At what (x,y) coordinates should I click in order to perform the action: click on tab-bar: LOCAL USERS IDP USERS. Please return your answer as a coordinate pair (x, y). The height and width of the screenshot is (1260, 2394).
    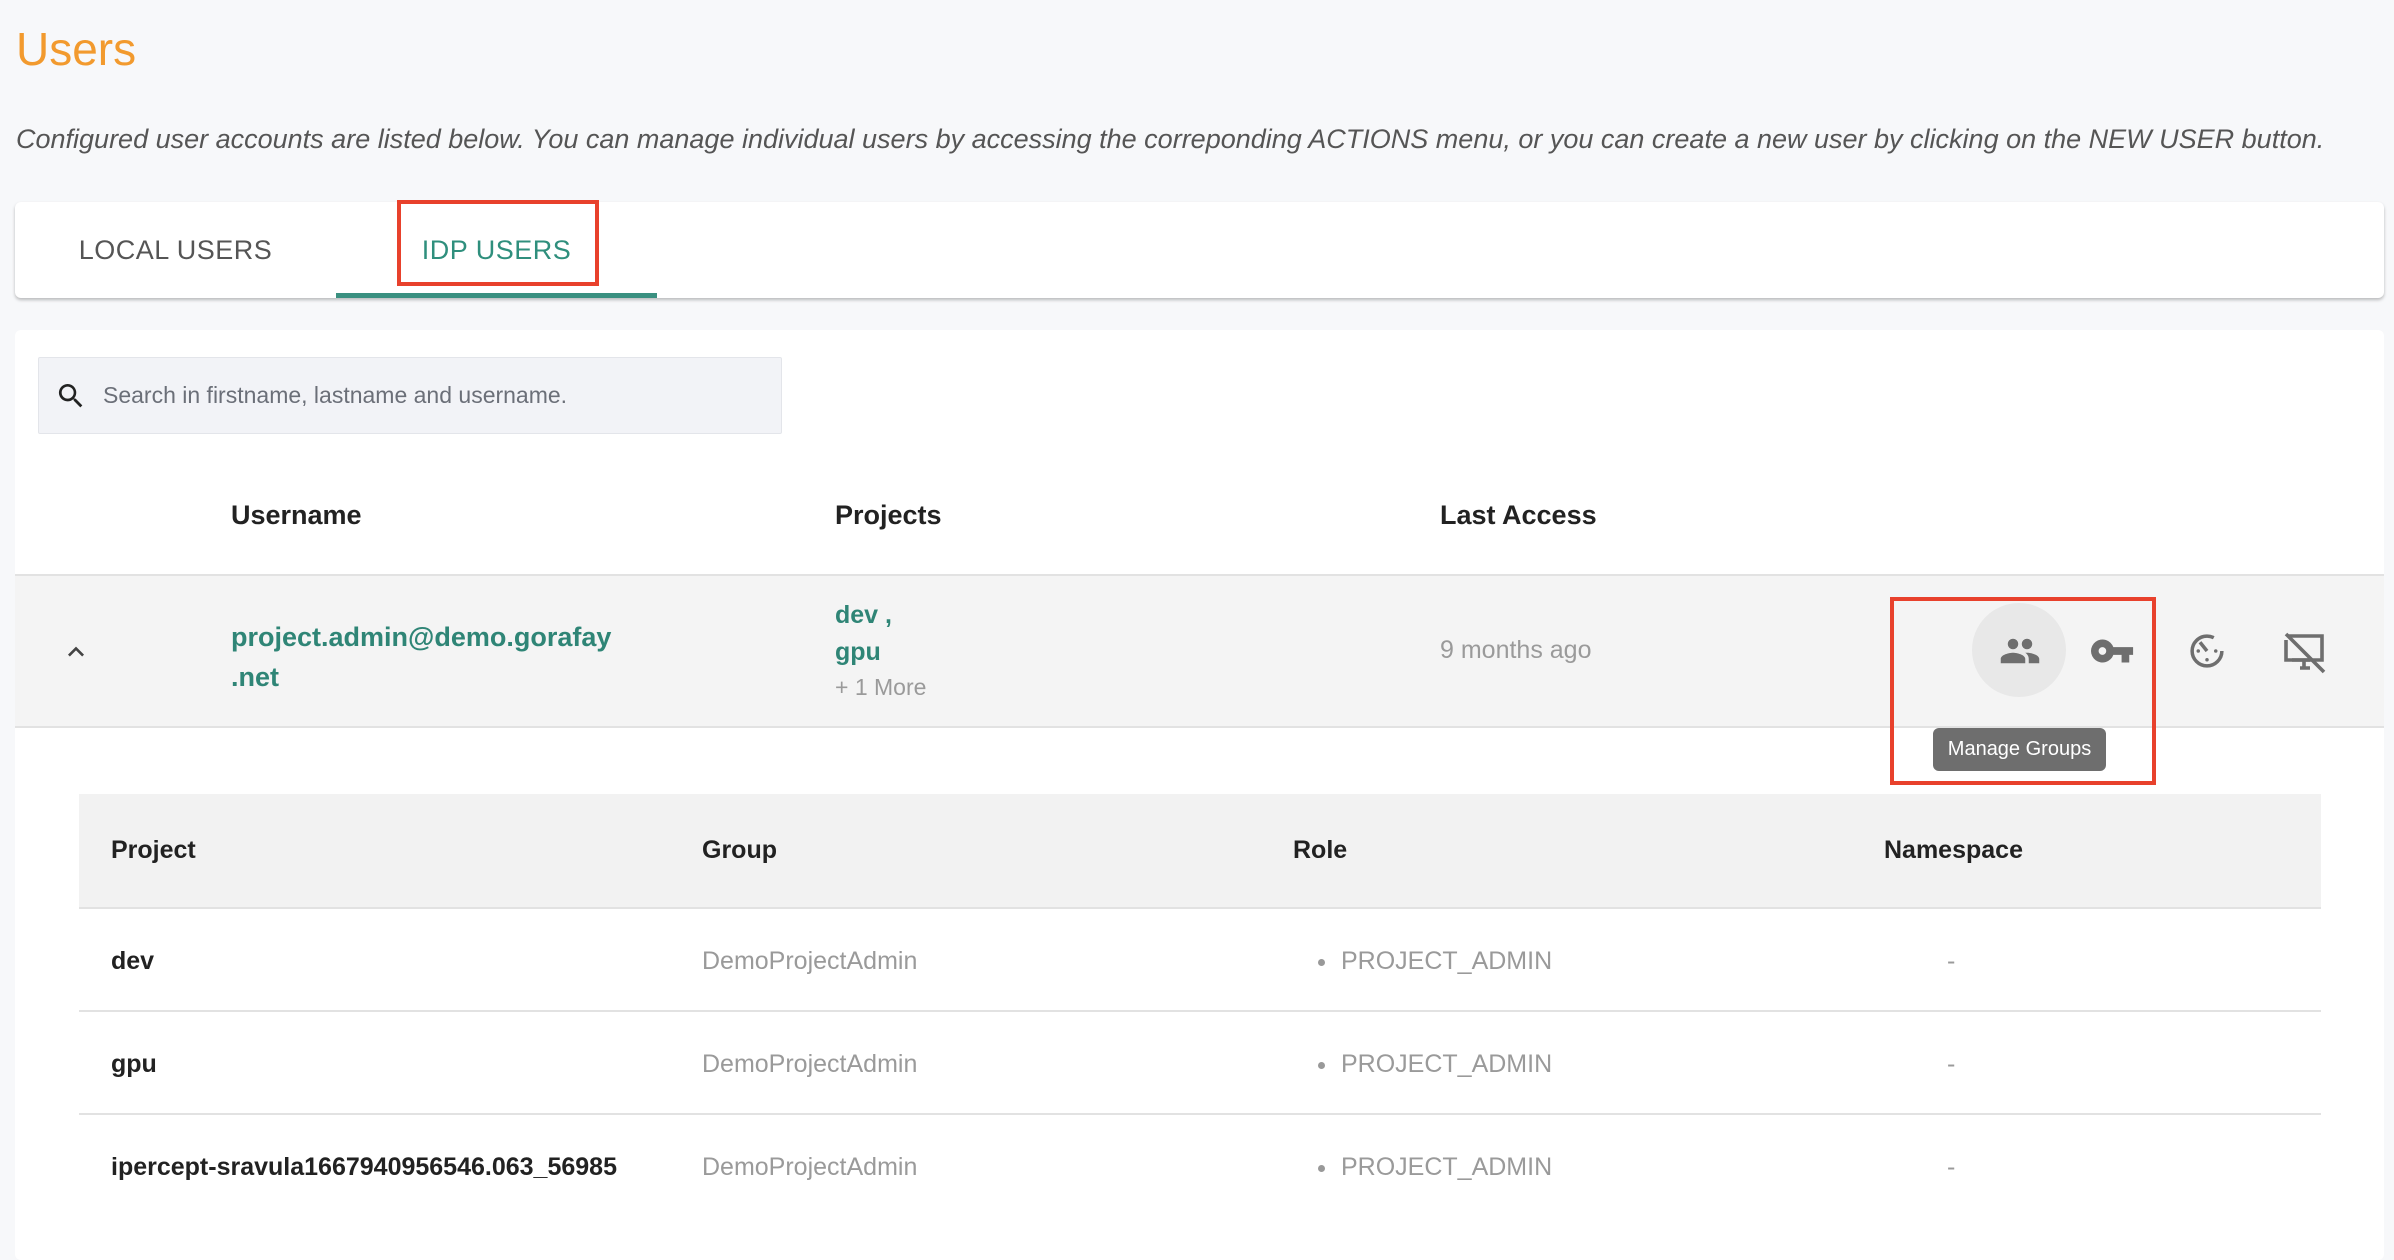
    Looking at the image, I should click on (1199, 250).